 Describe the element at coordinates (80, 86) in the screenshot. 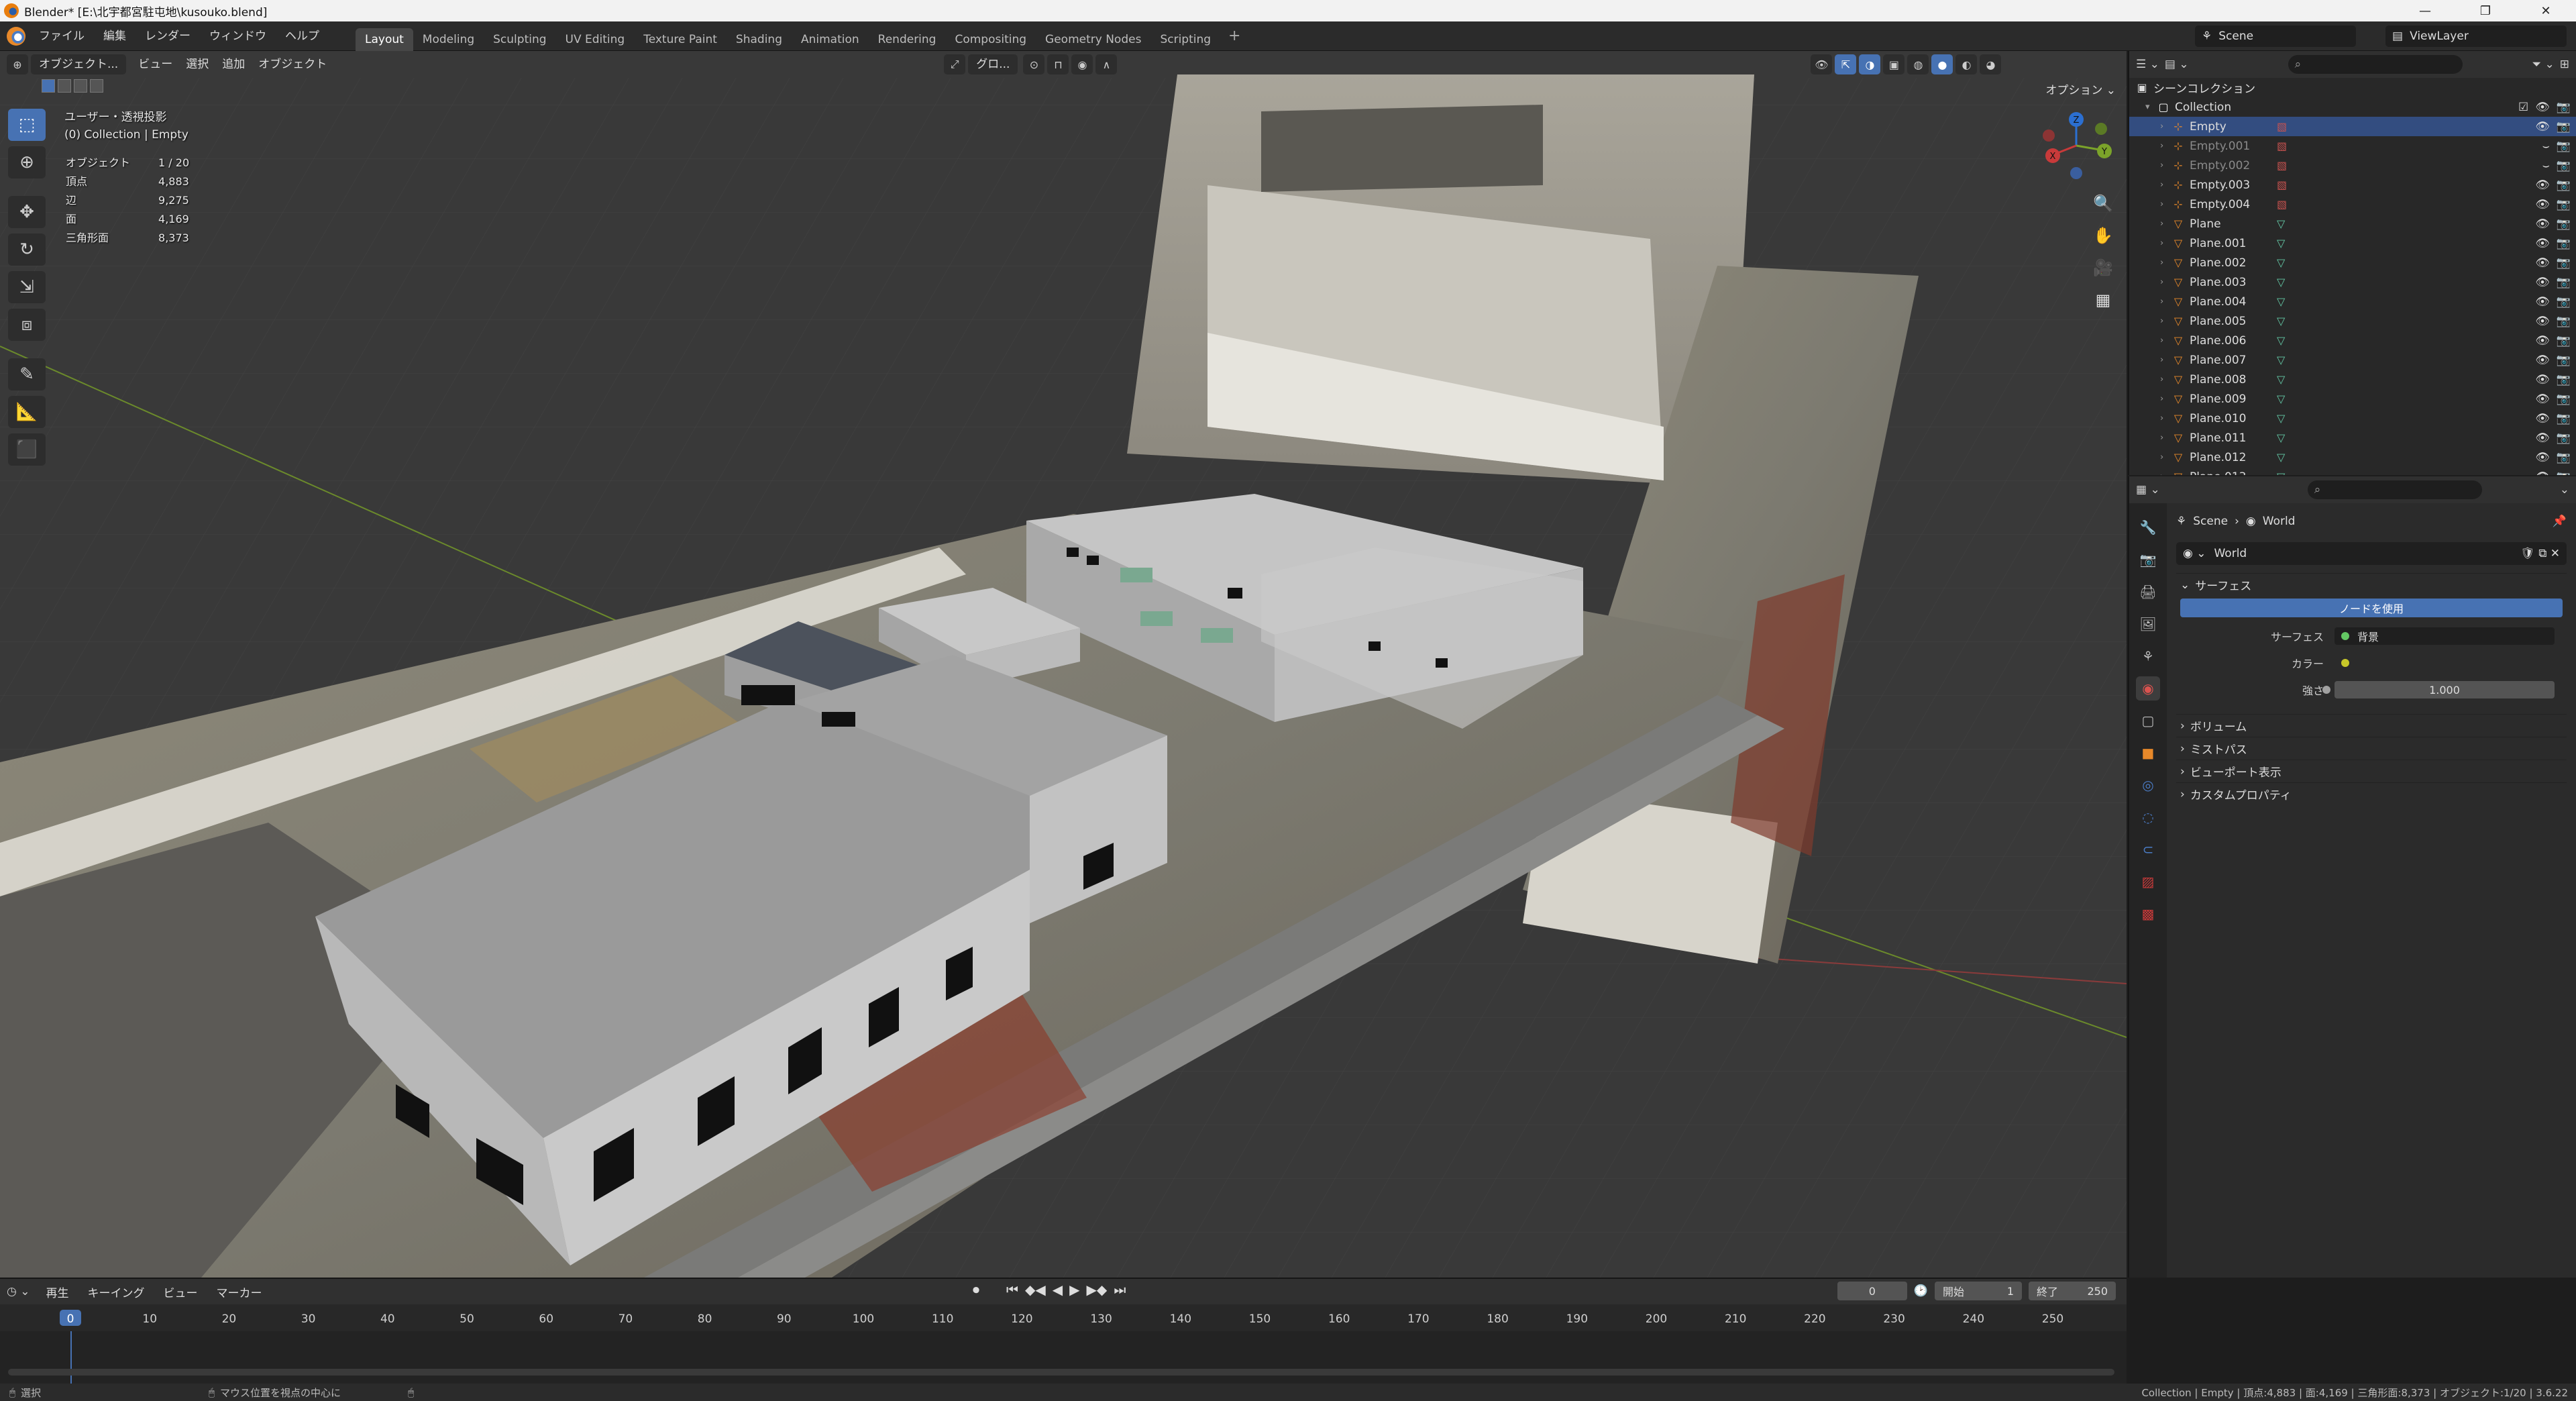

I see `select-mode-subtract-icon` at that location.